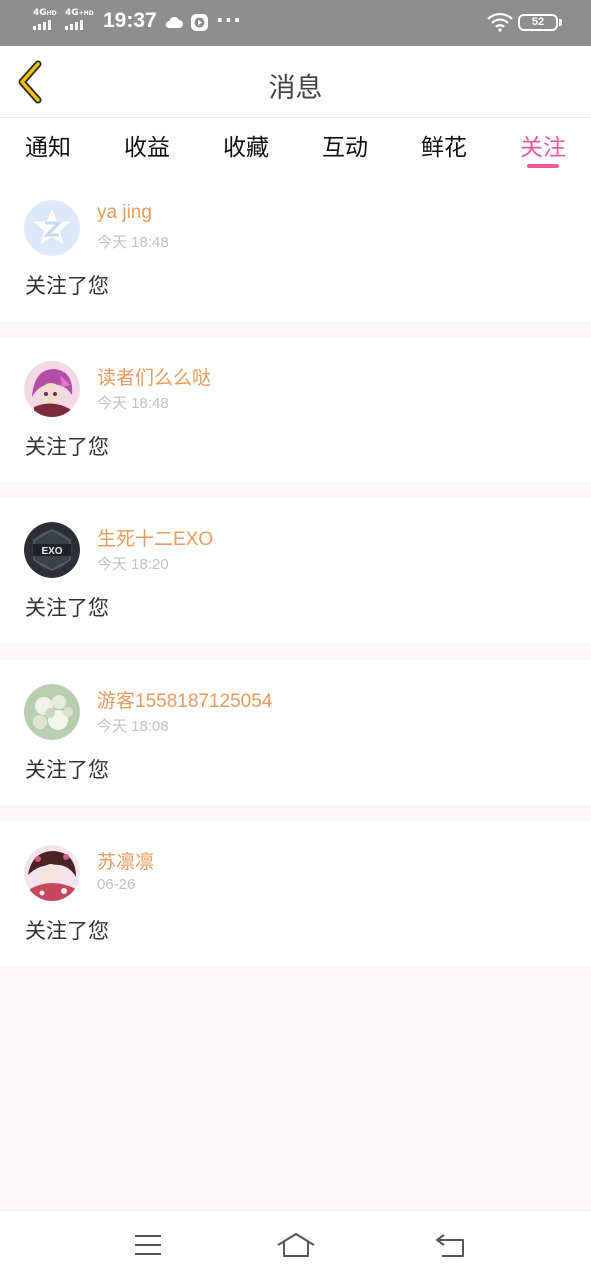 This screenshot has width=591, height=1280. I want to click on network-type-sup: HD, so click(51, 13).